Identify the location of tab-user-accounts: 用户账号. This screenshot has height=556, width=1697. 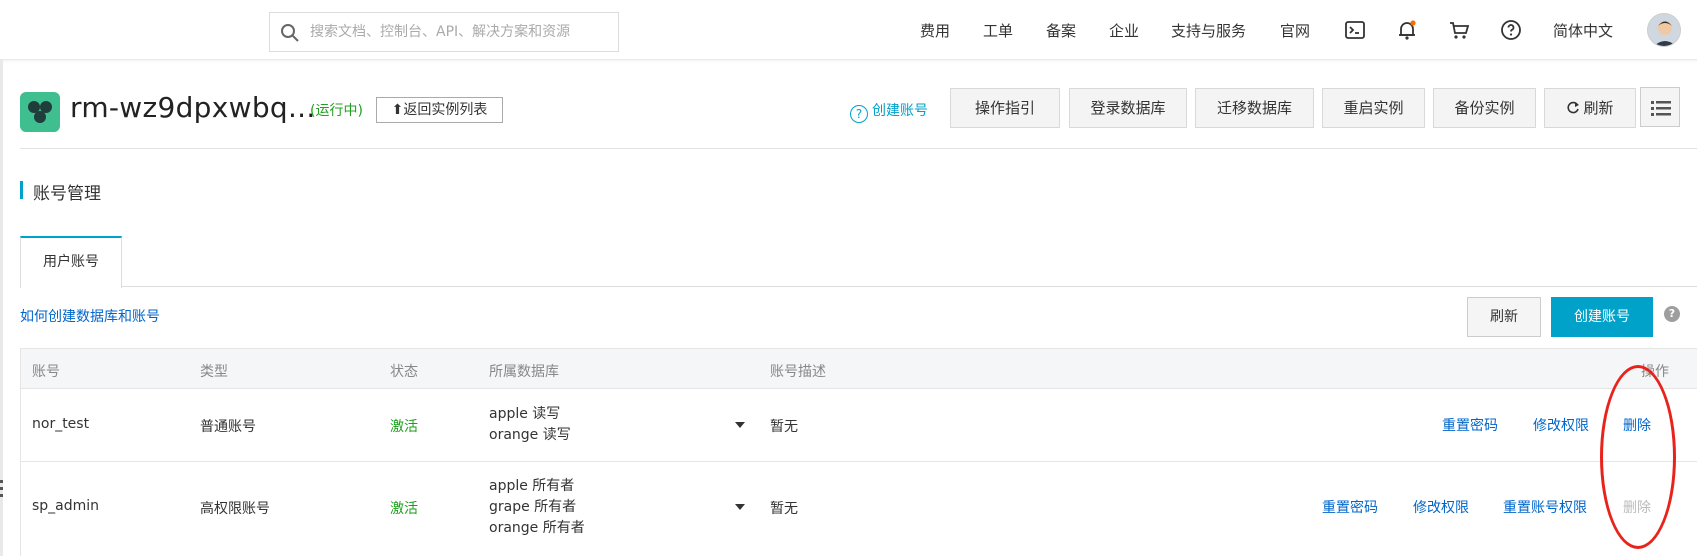
(71, 262).